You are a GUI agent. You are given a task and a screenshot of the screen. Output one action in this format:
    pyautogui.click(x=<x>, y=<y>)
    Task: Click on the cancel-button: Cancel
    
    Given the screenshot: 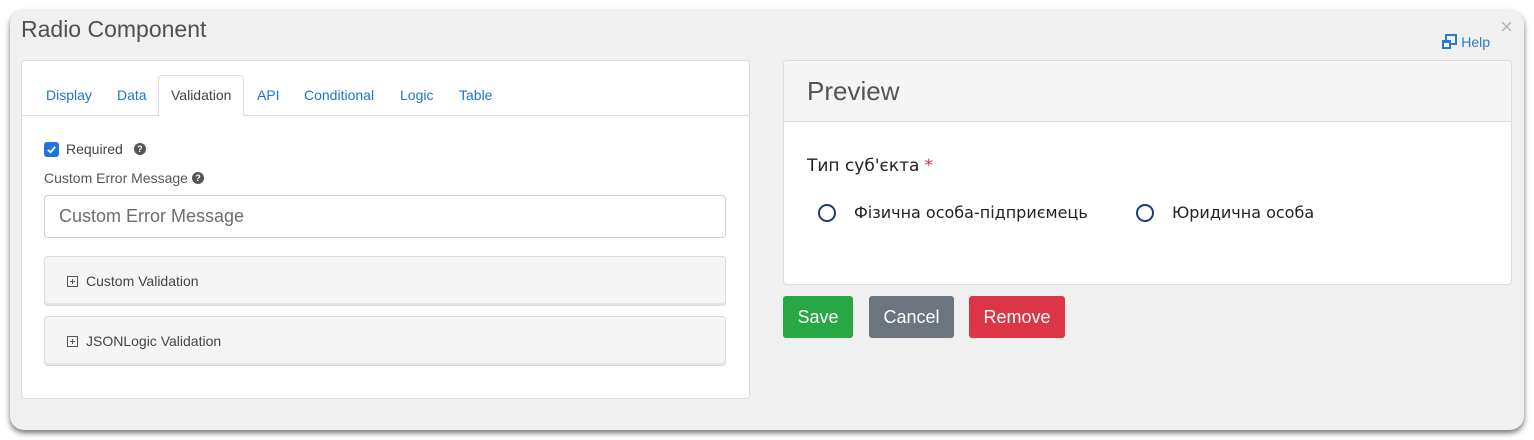 What is the action you would take?
    pyautogui.click(x=911, y=317)
    